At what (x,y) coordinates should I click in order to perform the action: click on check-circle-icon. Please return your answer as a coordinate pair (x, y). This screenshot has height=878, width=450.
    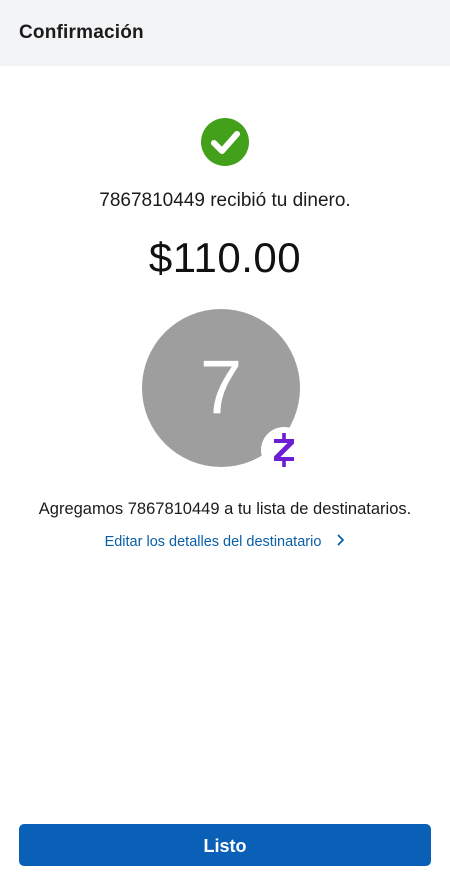
    Looking at the image, I should click on (225, 142).